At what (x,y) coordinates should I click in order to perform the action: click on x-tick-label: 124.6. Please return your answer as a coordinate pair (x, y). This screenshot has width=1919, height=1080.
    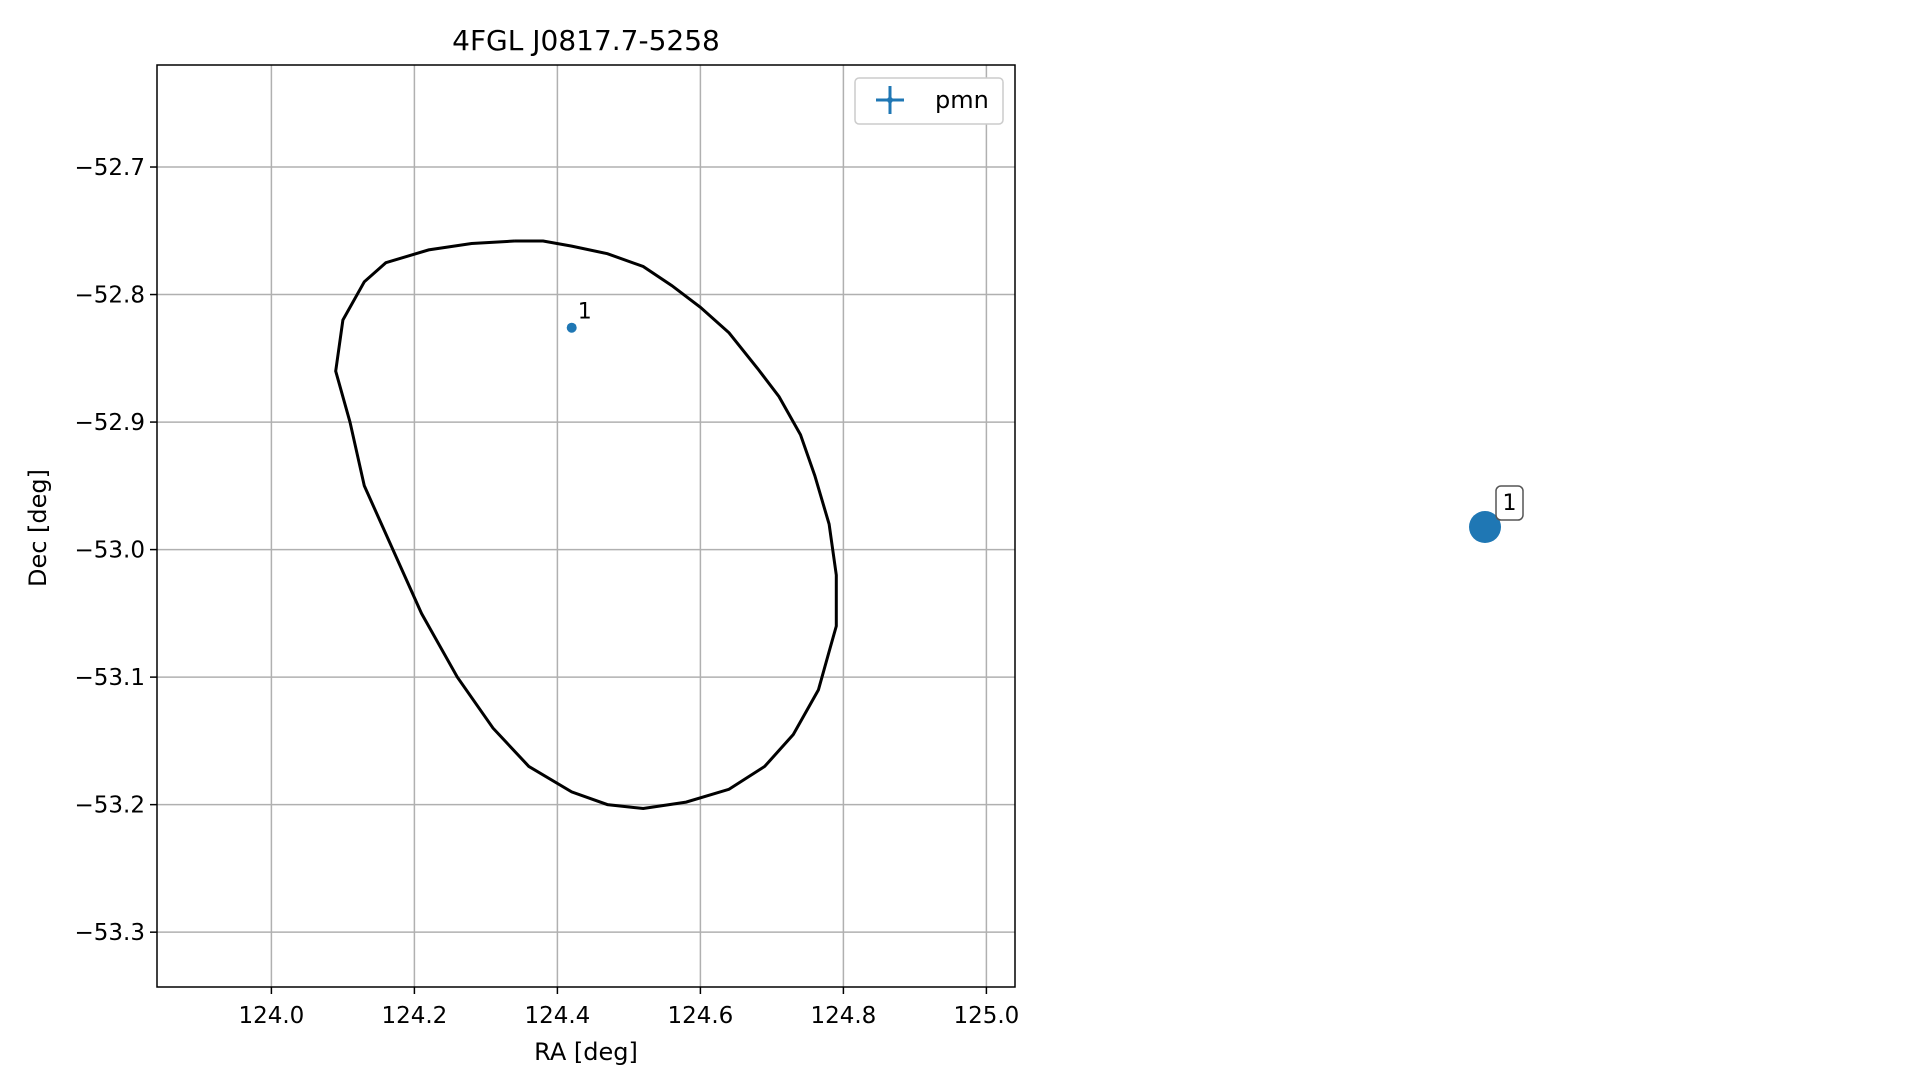
    Looking at the image, I should click on (700, 1016).